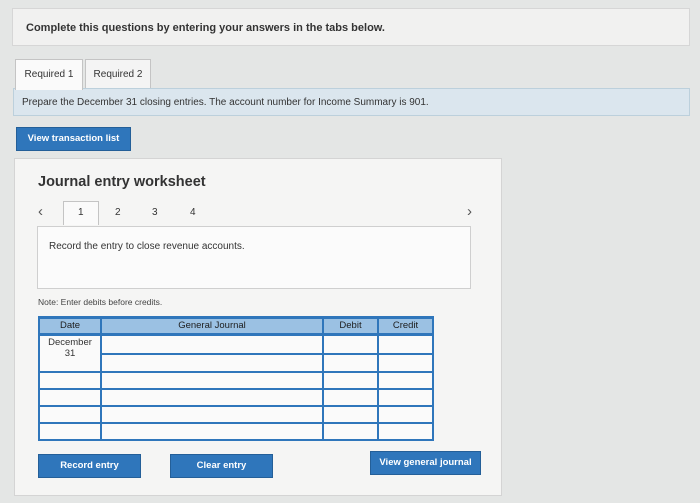 This screenshot has height=503, width=700. What do you see at coordinates (350, 326) in the screenshot?
I see `debit-column-header: Debit` at bounding box center [350, 326].